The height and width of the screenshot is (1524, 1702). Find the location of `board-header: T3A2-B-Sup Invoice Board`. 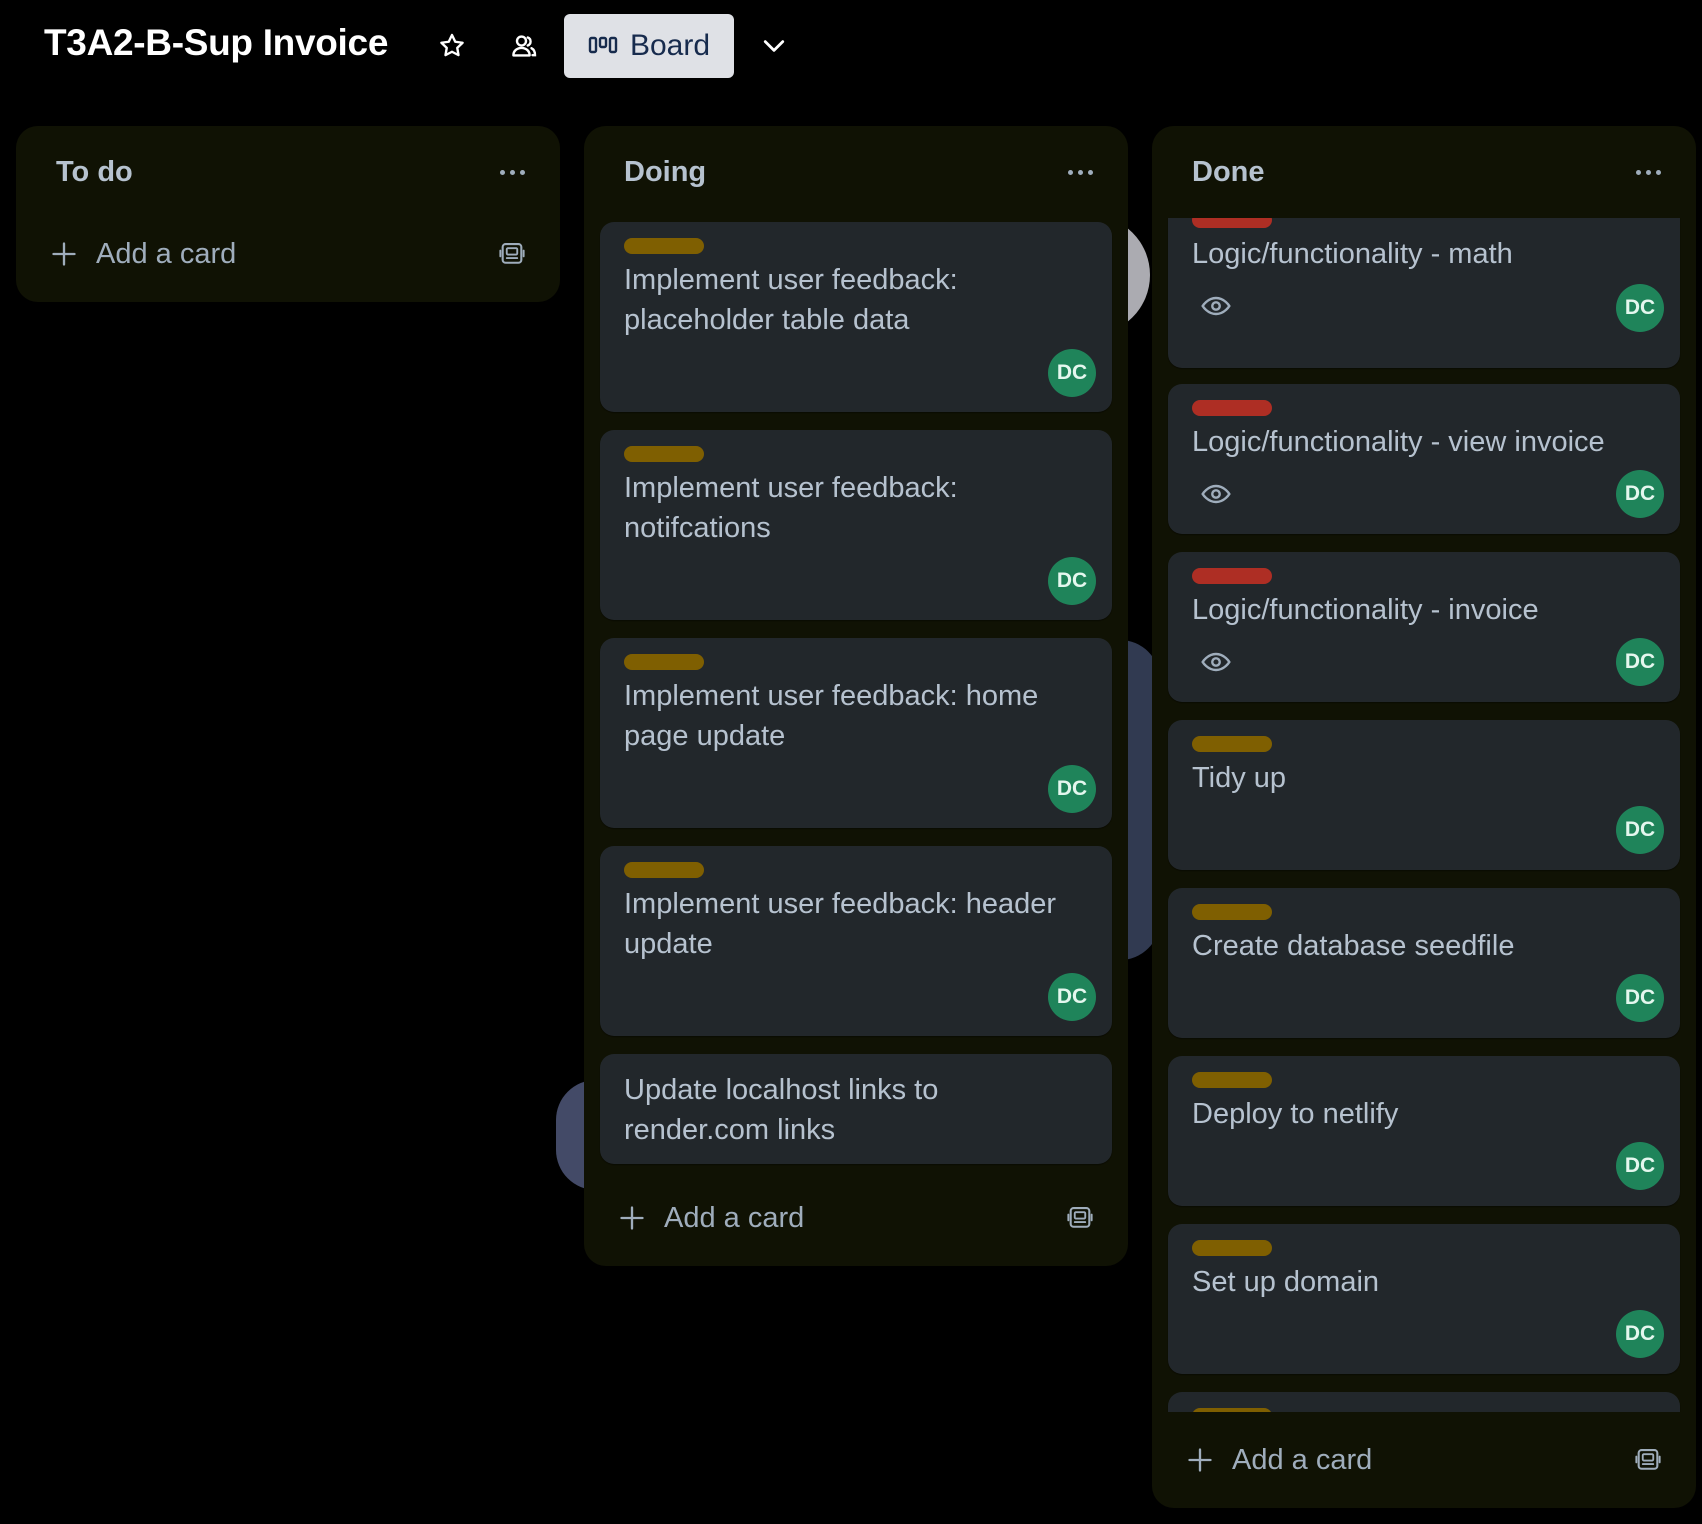

board-header: T3A2-B-Sup Invoice Board is located at coordinates (851, 46).